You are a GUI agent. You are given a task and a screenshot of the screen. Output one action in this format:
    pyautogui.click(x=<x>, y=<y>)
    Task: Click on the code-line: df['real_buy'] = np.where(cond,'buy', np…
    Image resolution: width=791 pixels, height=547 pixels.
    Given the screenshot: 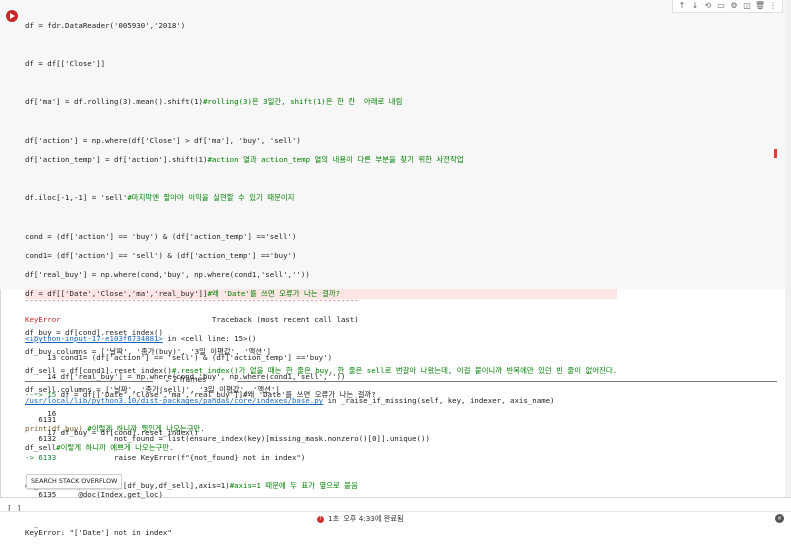 What is the action you would take?
    pyautogui.click(x=167, y=275)
    